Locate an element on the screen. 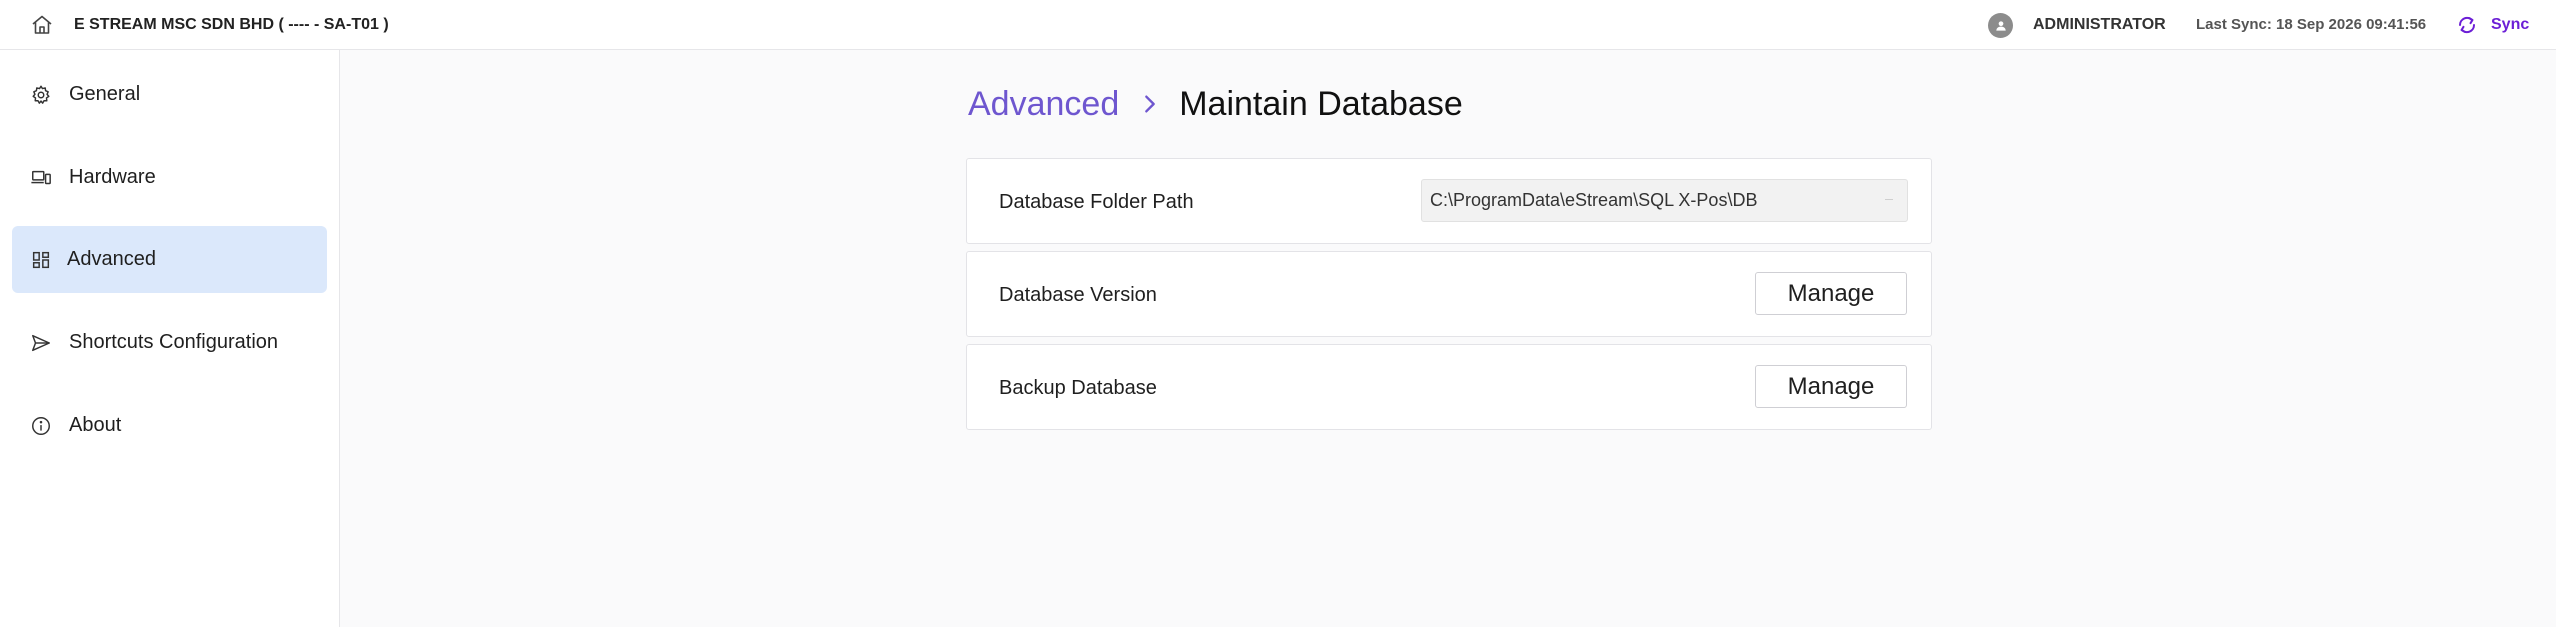 The height and width of the screenshot is (627, 2556). sidebar-item-general: General is located at coordinates (169, 94).